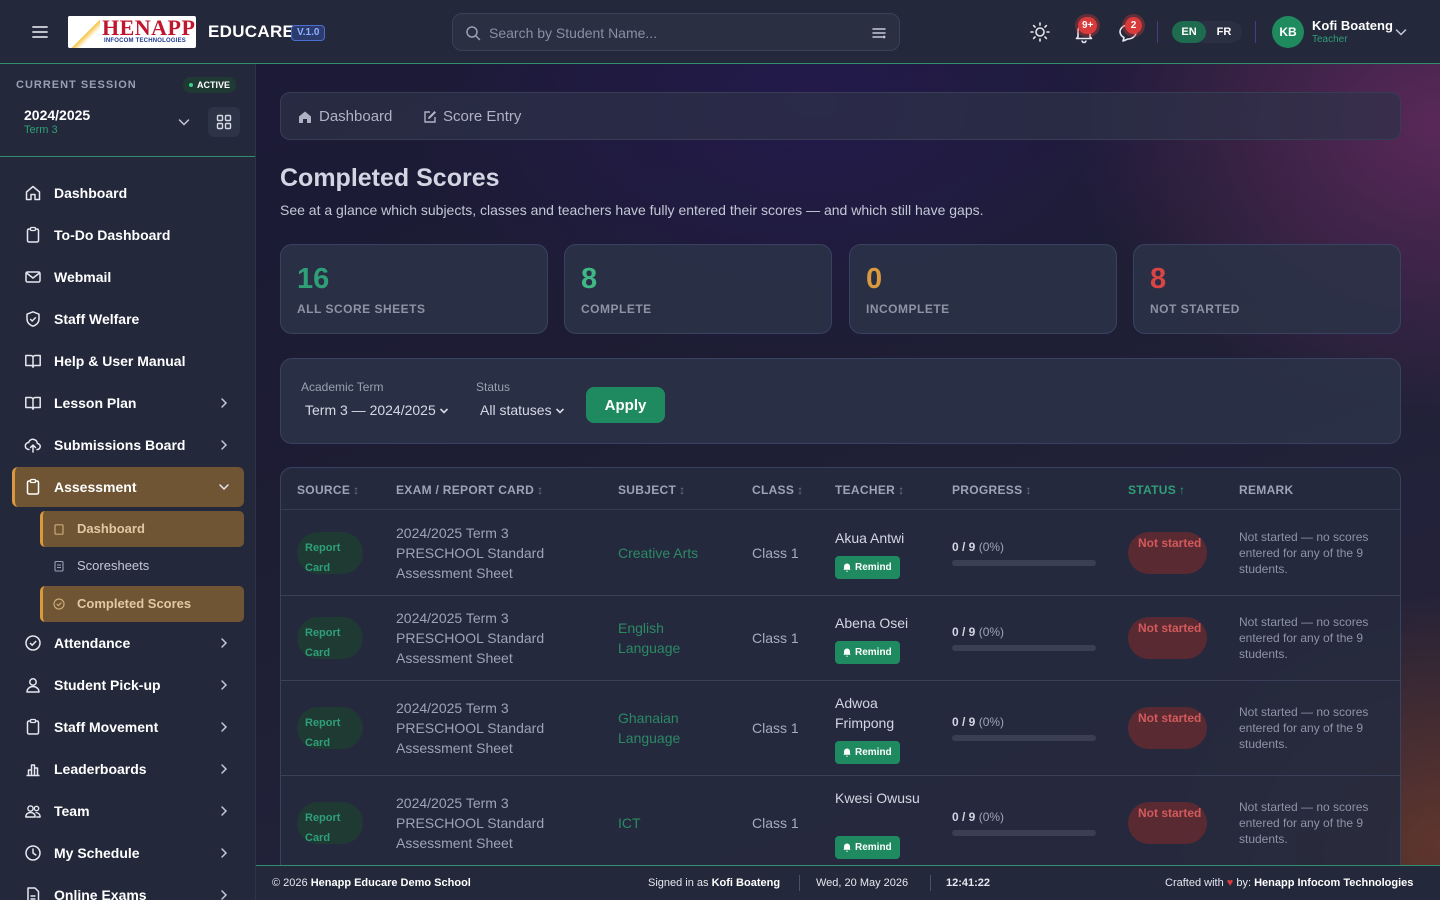 The image size is (1440, 900). Describe the element at coordinates (777, 490) in the screenshot. I see `column-header-class: CLASS ↕` at that location.